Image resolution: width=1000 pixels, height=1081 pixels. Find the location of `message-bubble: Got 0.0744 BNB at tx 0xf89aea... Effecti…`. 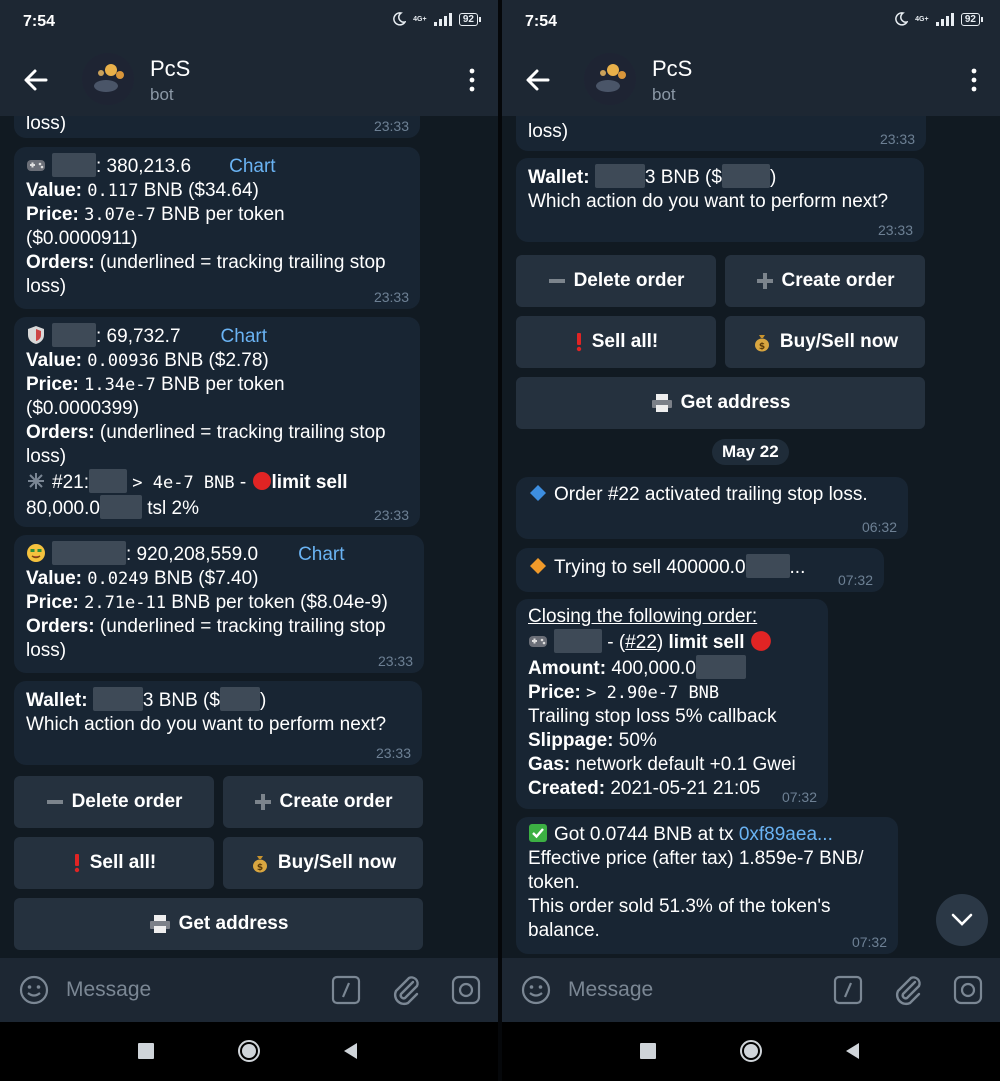

message-bubble: Got 0.0744 BNB at tx 0xf89aea... Effecti… is located at coordinates (707, 885).